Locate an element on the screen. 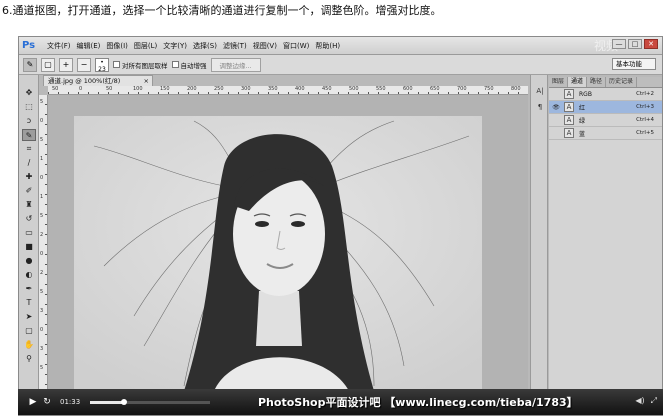 The height and width of the screenshot is (420, 667). marquee-icon: ⬚ is located at coordinates (29, 107).